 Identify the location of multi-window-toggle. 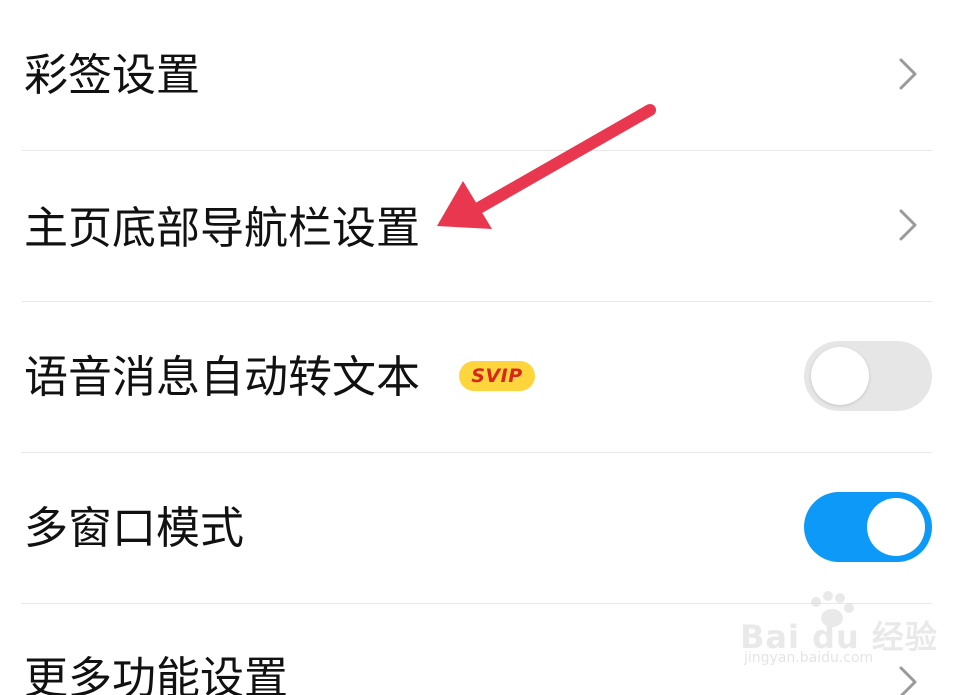
(868, 527).